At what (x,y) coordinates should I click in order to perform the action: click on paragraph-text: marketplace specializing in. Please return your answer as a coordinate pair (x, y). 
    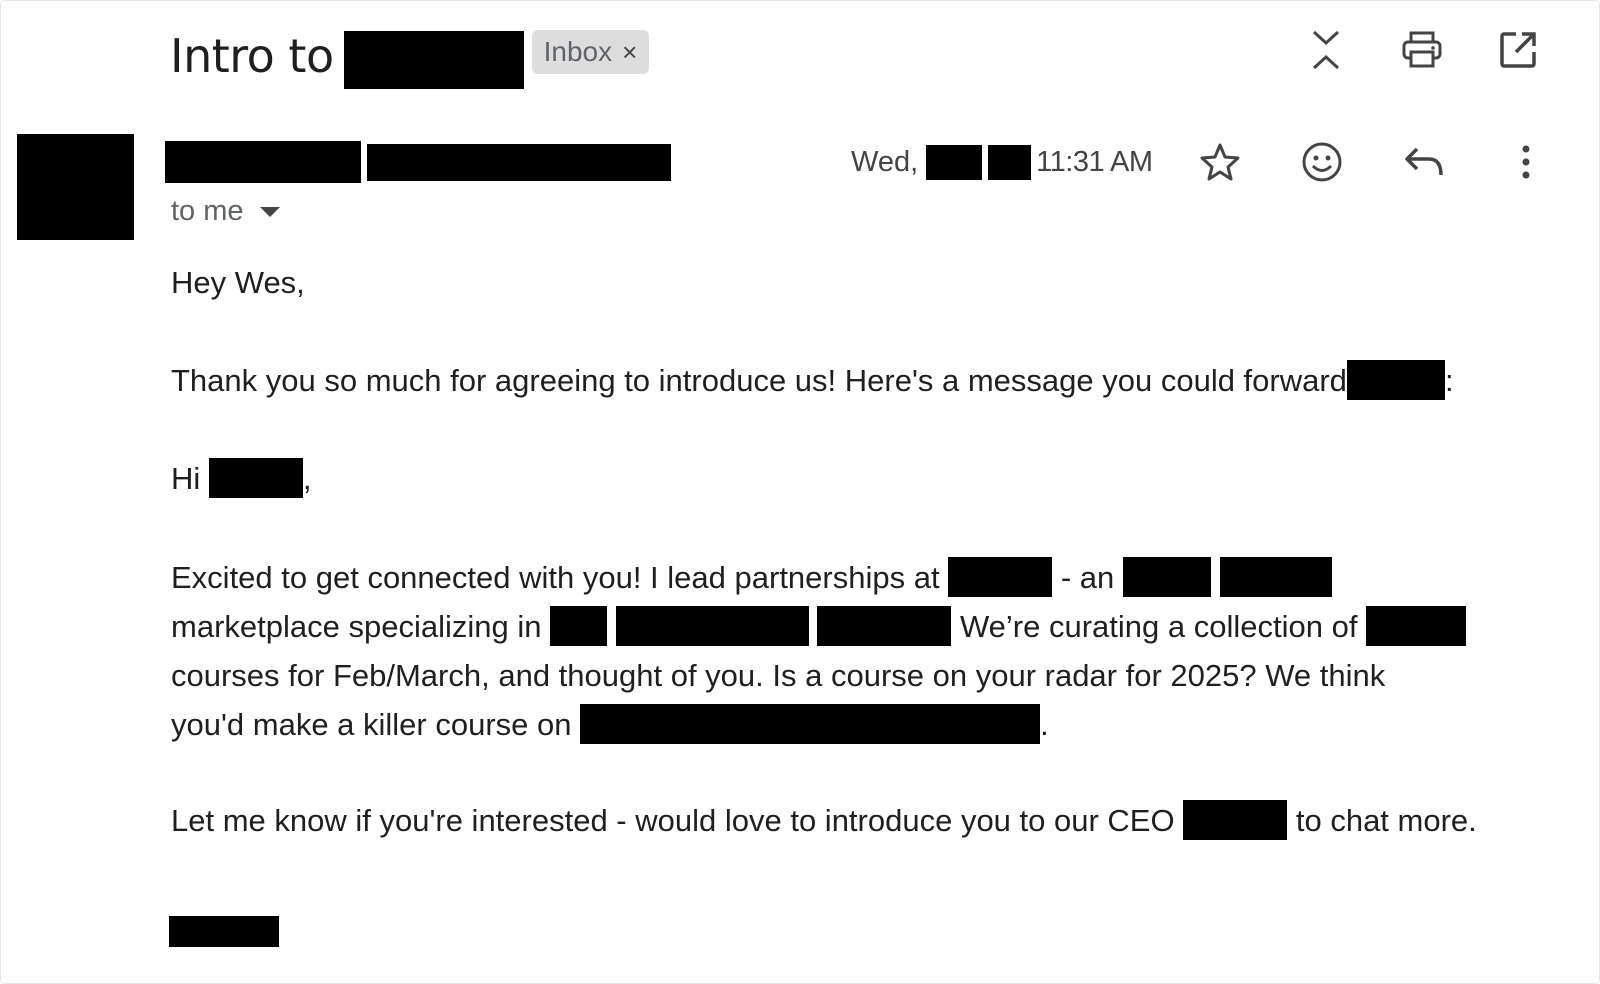
    Looking at the image, I should click on (356, 626).